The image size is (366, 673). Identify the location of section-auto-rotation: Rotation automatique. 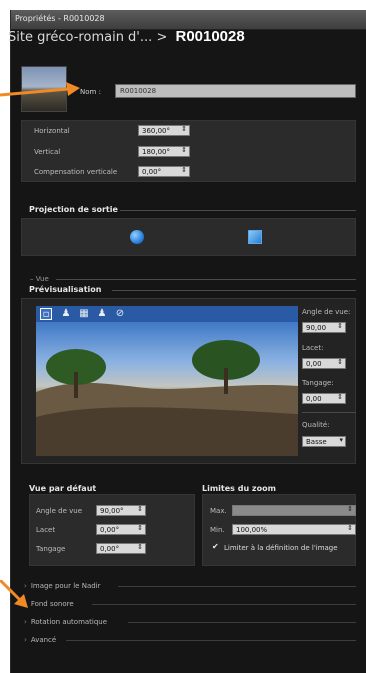
(65, 622).